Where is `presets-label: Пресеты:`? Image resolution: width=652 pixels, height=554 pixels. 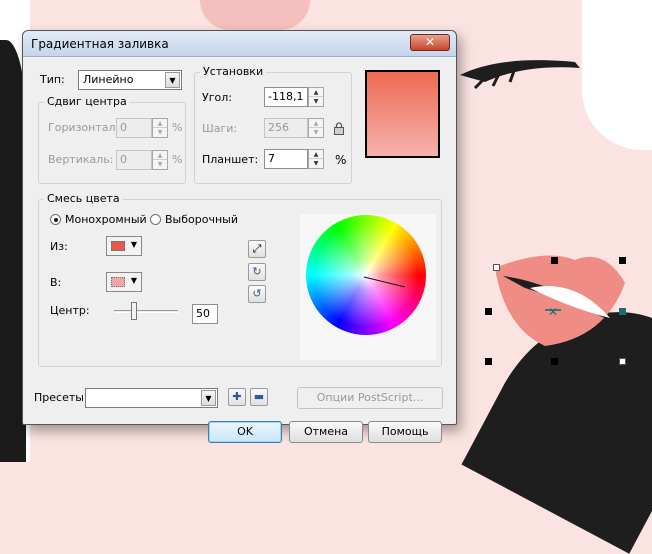 presets-label: Пресеты: is located at coordinates (61, 397).